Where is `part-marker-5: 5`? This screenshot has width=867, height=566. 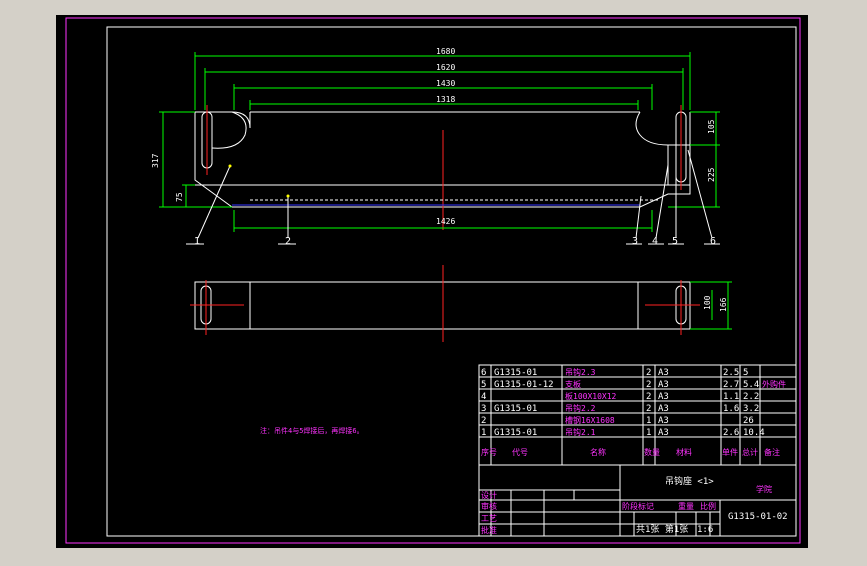 part-marker-5: 5 is located at coordinates (675, 241).